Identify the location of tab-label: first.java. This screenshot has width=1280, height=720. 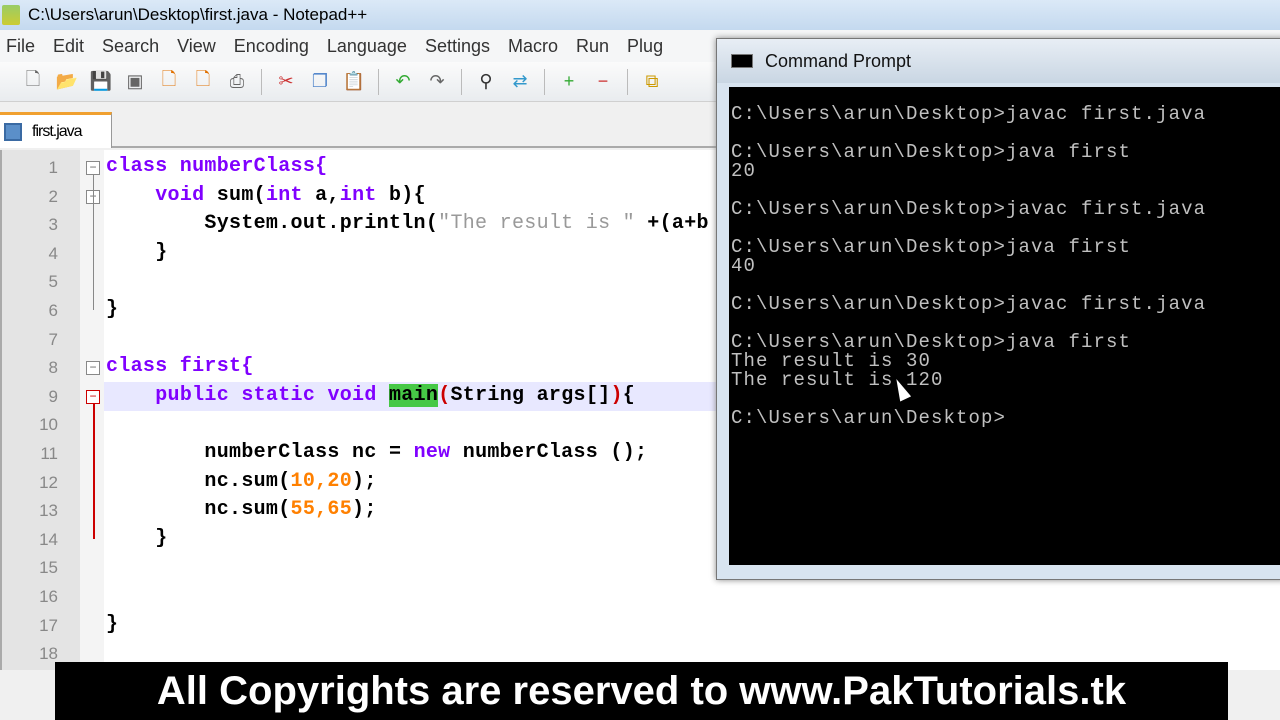
(57, 131).